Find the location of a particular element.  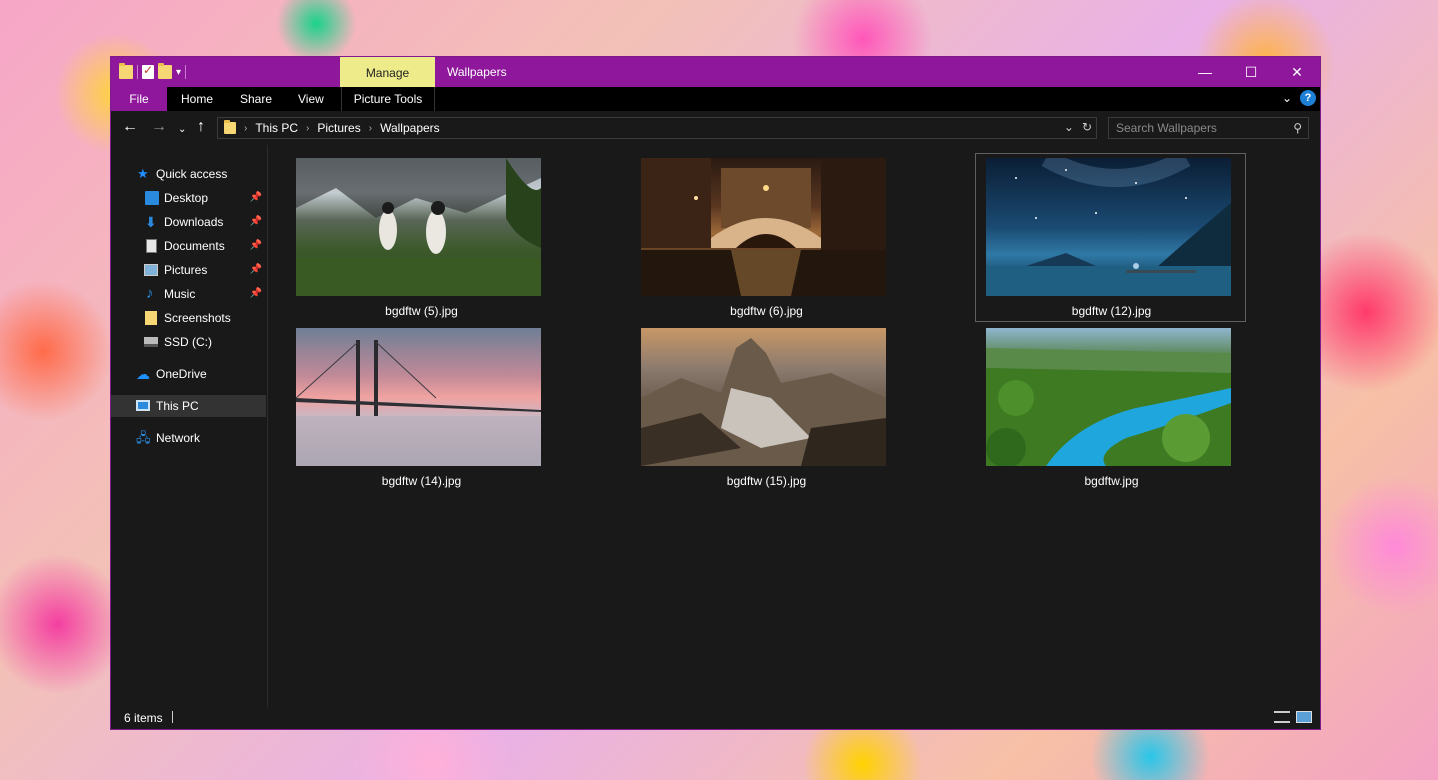

file-item-bgdftw-5: bgdftw (5).jpg is located at coordinates (420, 237).